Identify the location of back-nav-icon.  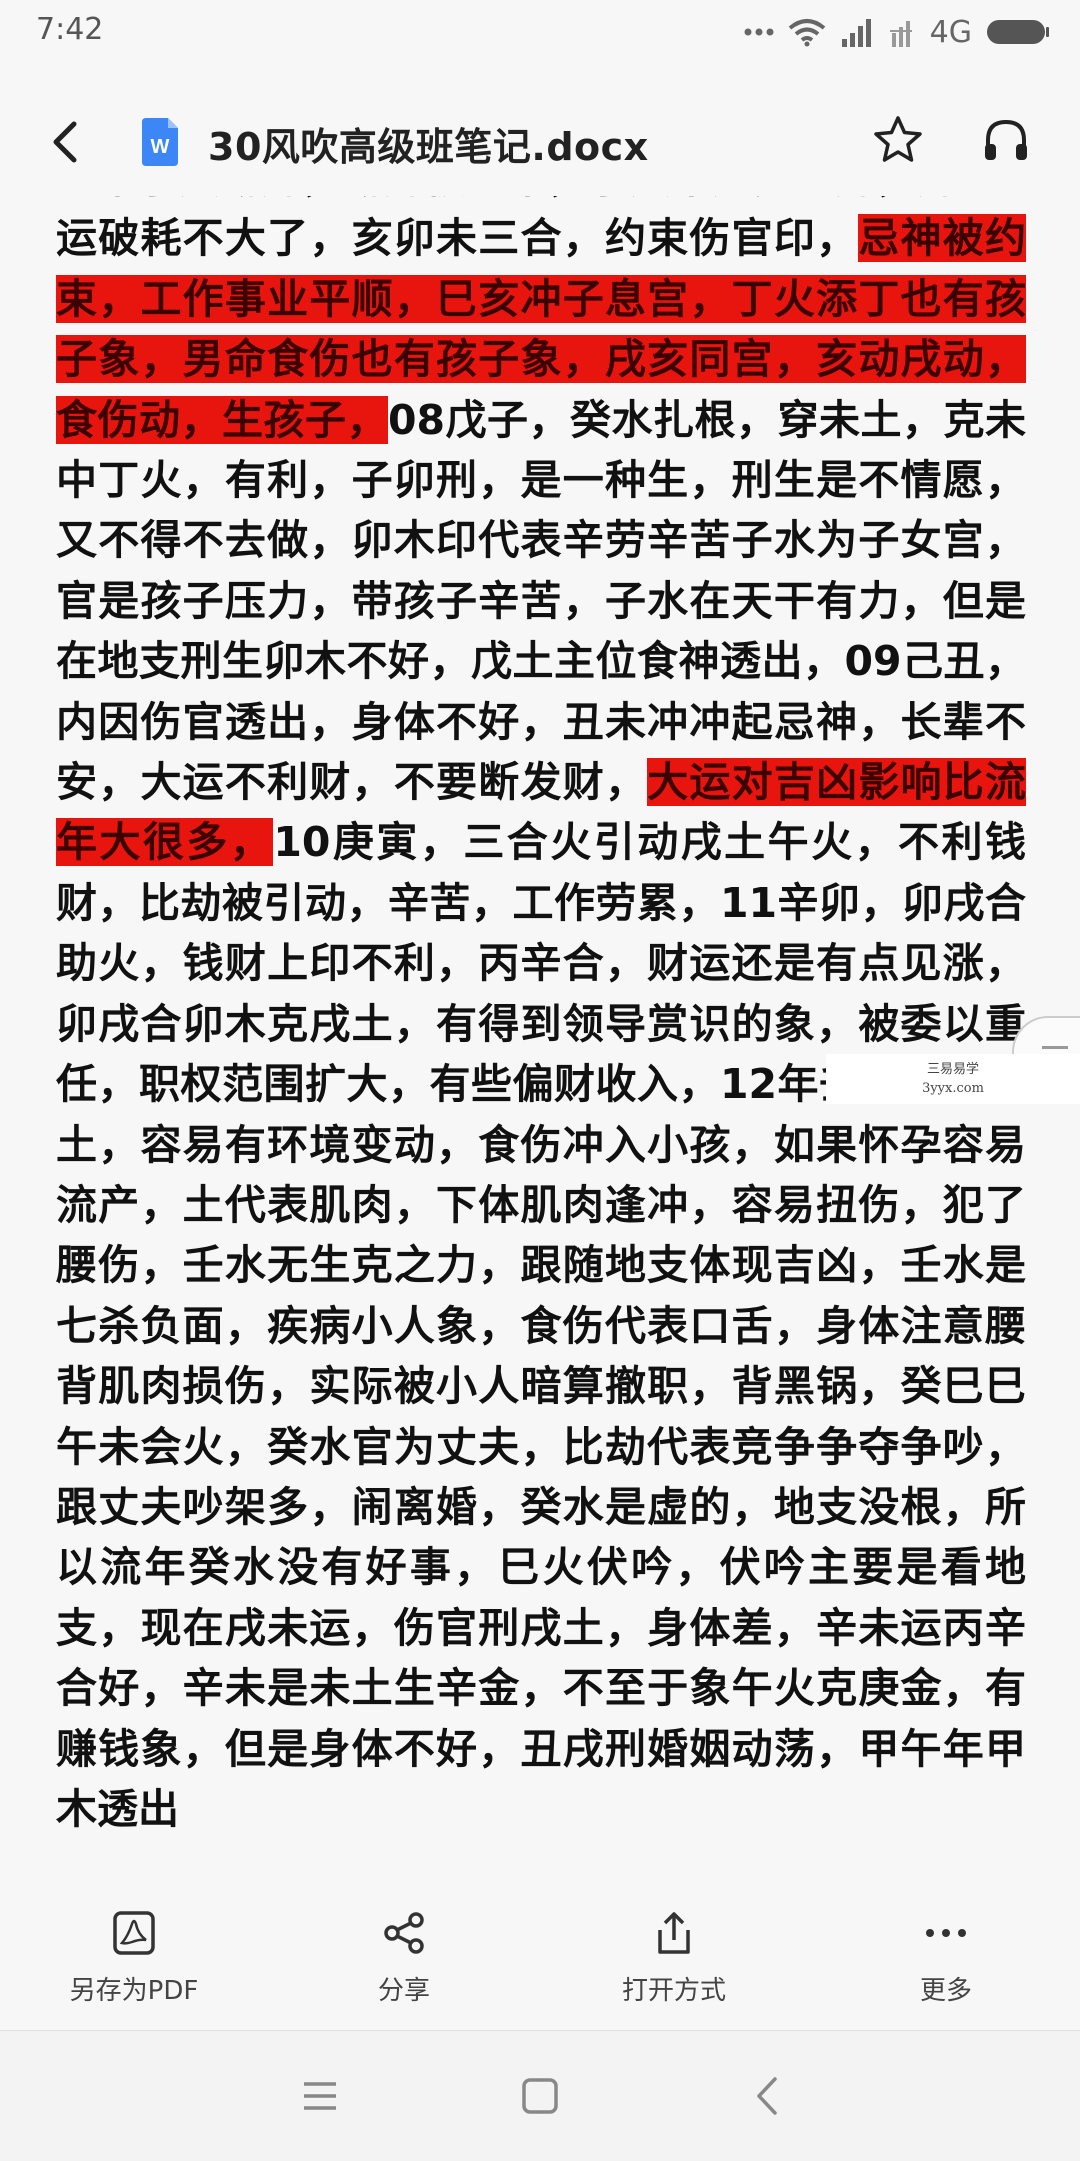
(768, 2096).